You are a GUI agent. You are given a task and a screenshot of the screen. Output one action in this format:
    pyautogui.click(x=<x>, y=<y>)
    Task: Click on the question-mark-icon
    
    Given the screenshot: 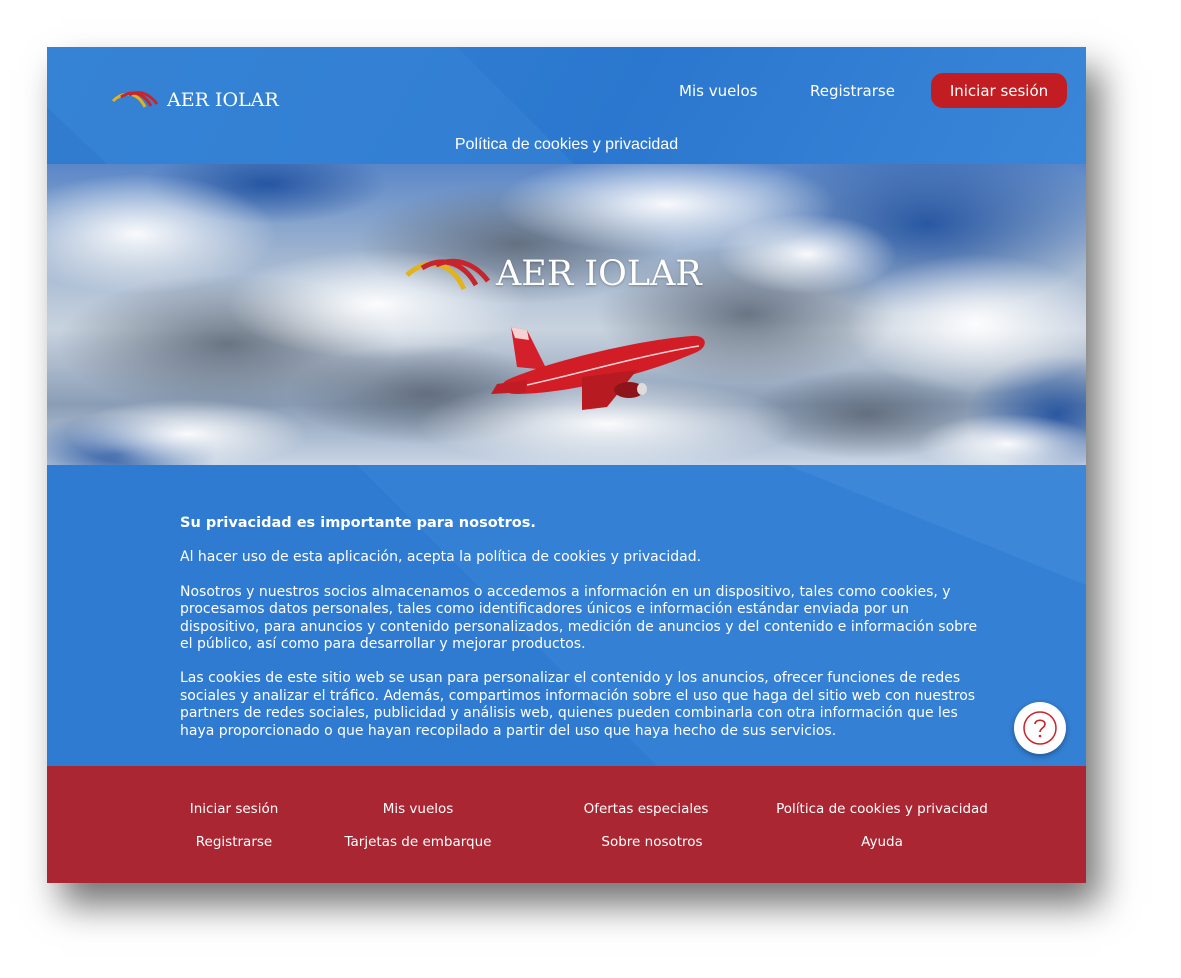 What is the action you would take?
    pyautogui.click(x=1040, y=728)
    